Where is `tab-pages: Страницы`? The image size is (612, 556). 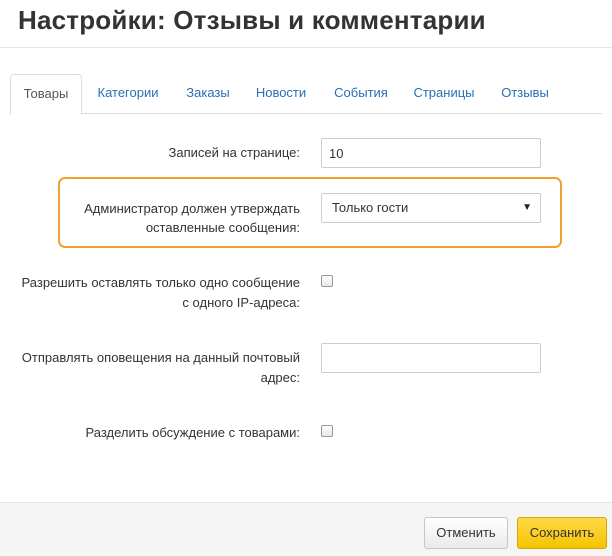 tab-pages: Страницы is located at coordinates (444, 94).